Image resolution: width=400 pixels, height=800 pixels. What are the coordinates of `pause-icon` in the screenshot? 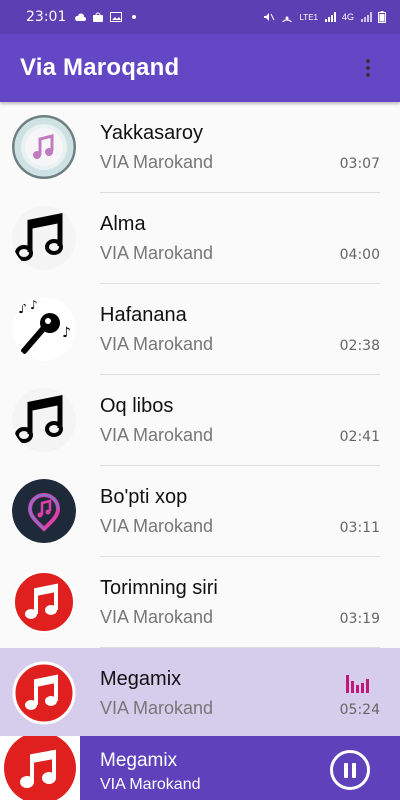 It's located at (346, 770).